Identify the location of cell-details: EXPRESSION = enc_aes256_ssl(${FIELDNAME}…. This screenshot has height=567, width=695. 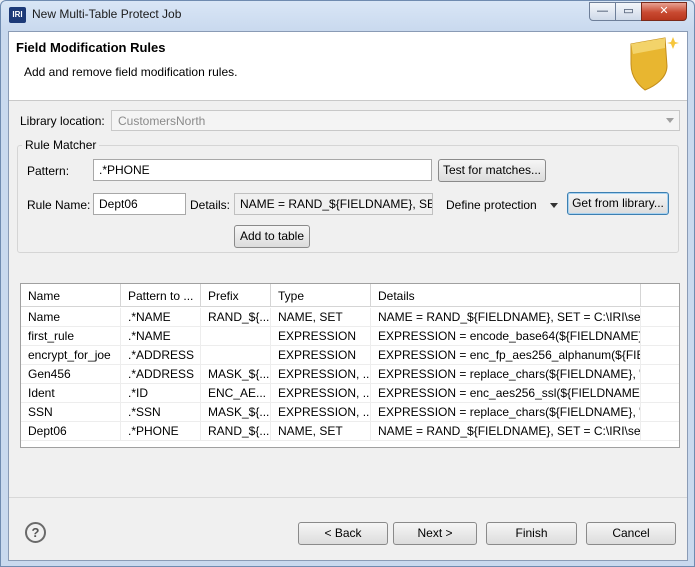
(506, 393).